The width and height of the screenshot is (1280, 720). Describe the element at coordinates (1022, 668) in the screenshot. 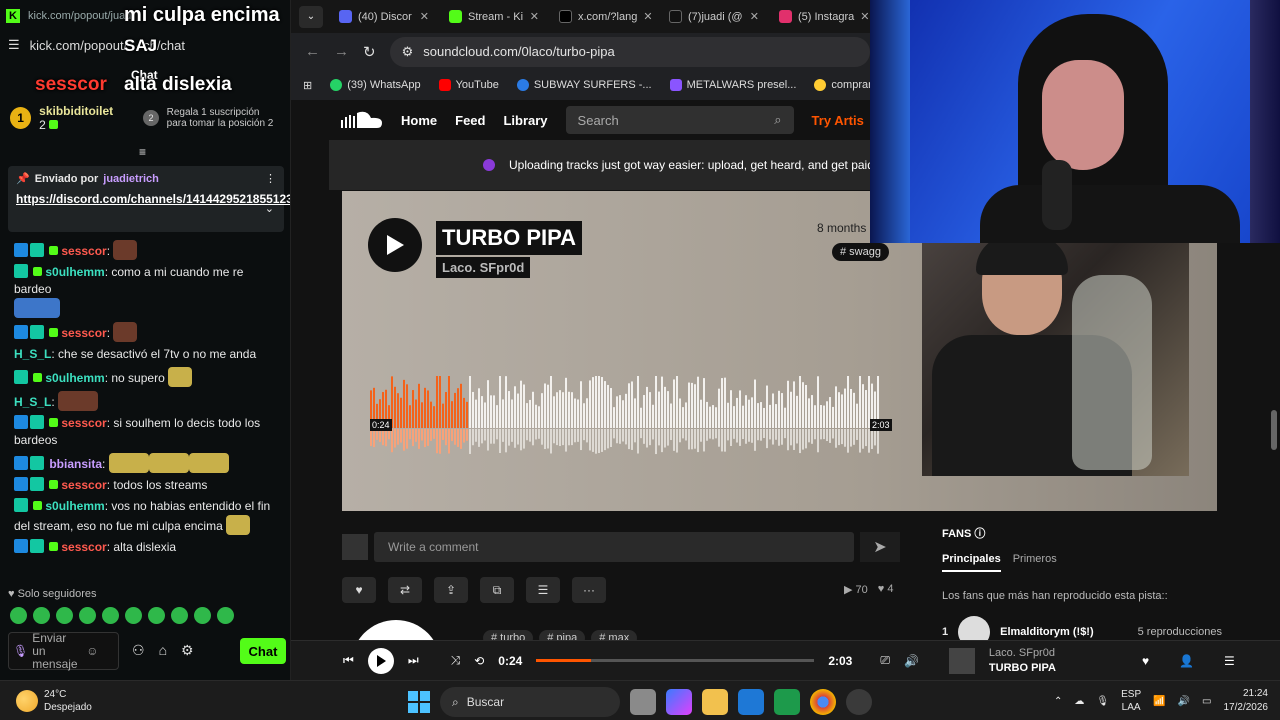

I see `player-title: TURBO PIPA` at that location.